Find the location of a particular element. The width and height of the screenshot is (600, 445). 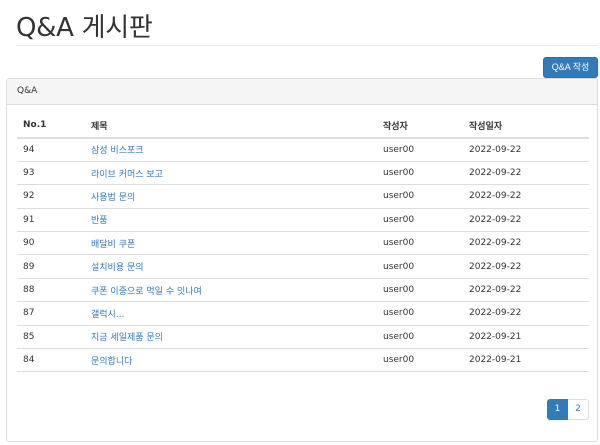

page-button-1: 1 is located at coordinates (557, 409).